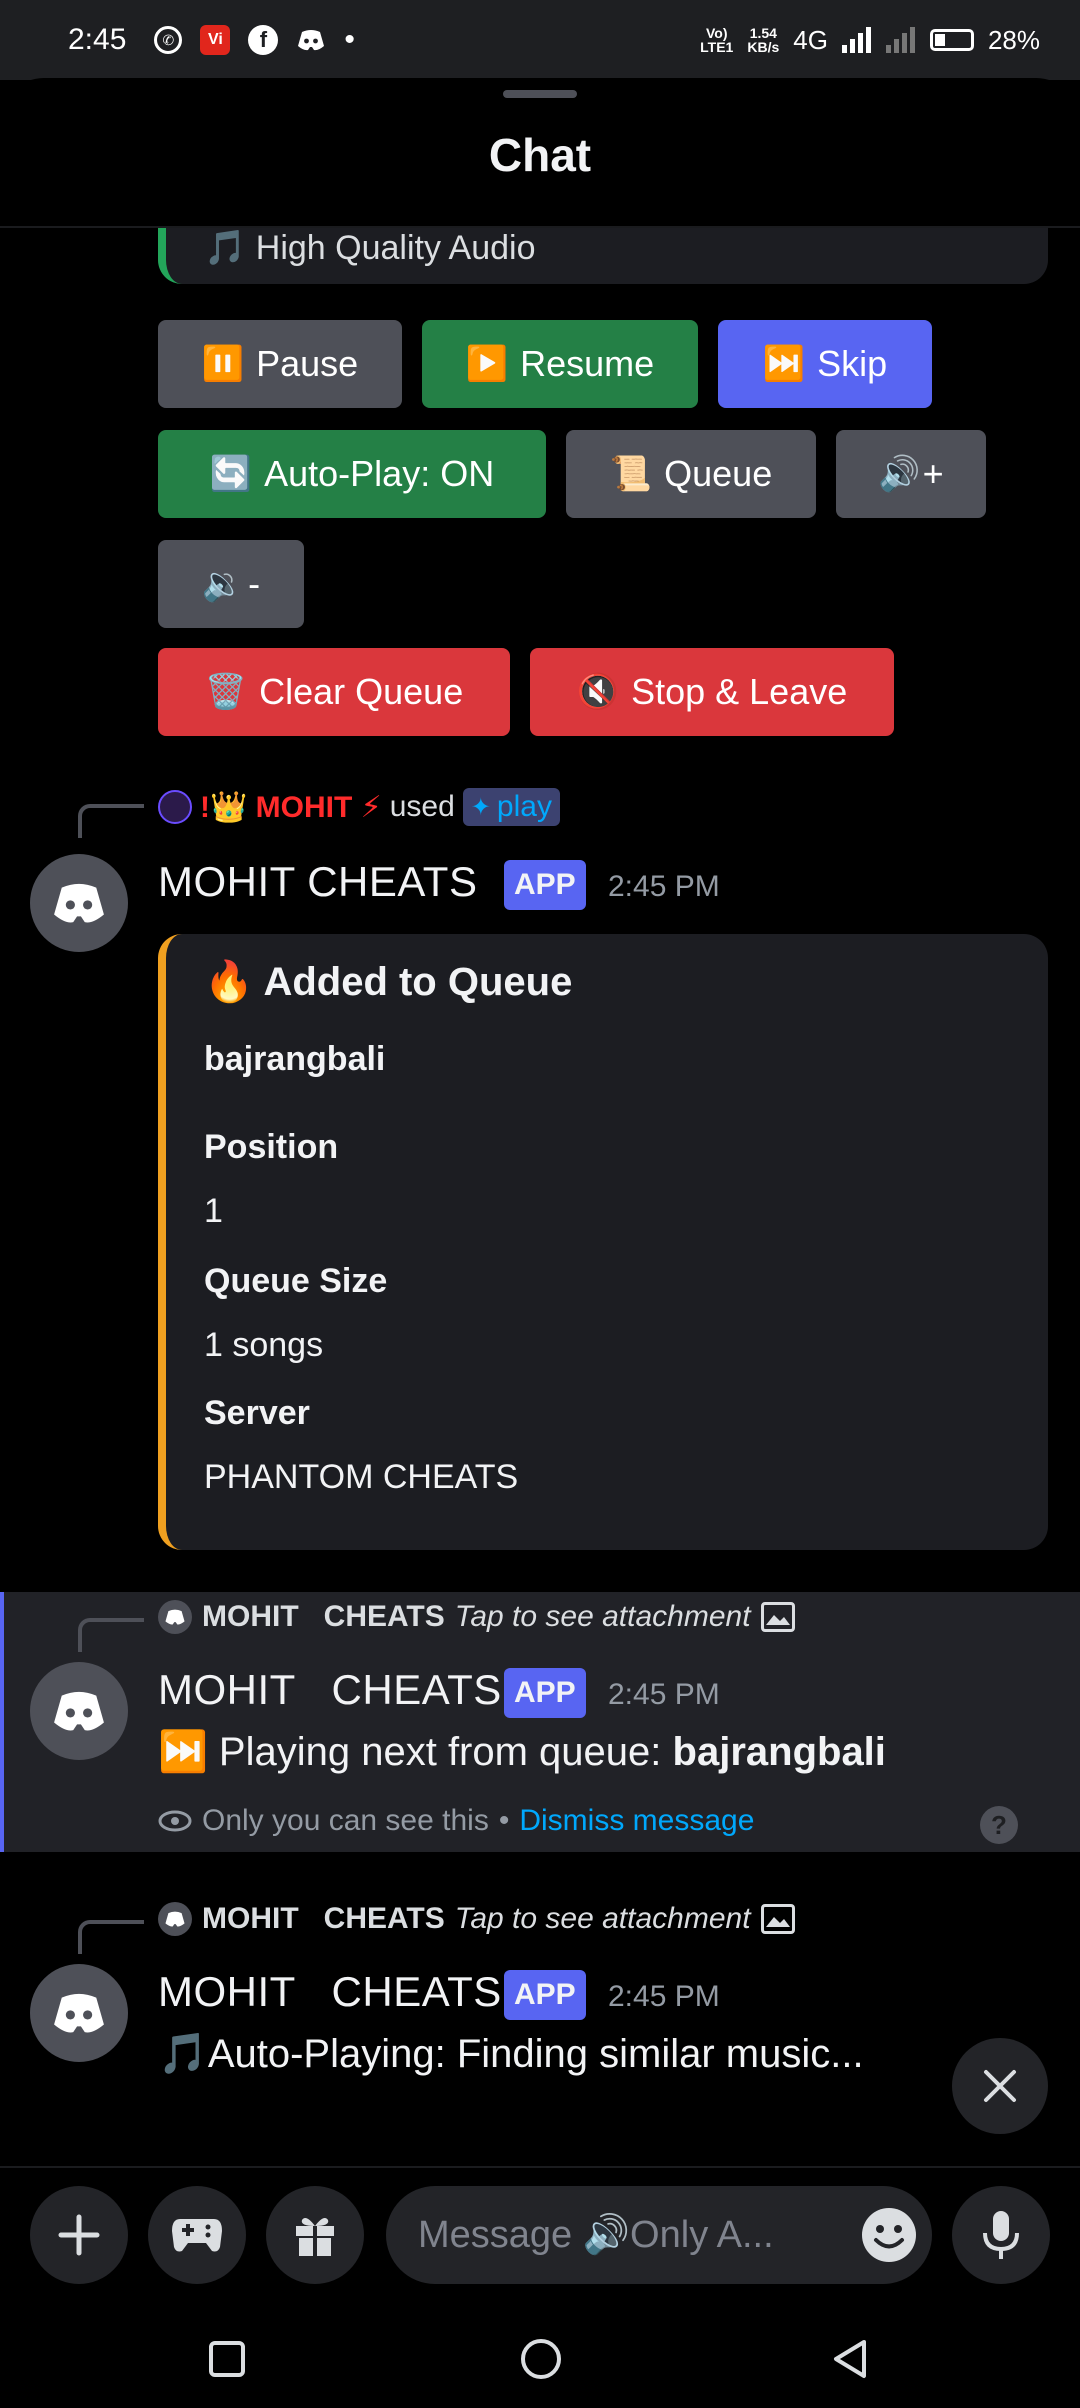 Image resolution: width=1080 pixels, height=2408 pixels. Describe the element at coordinates (295, 1059) in the screenshot. I see `embed-song: bajrangbali` at that location.